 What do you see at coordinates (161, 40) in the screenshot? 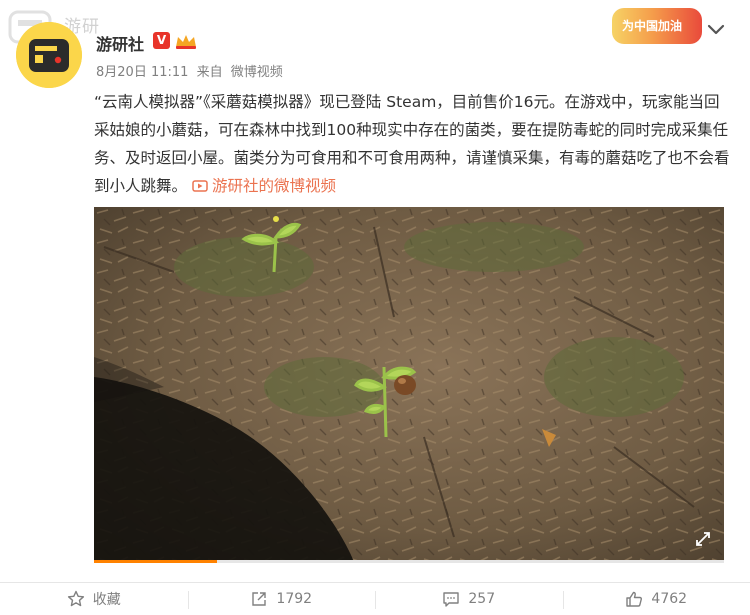
I see `verified-badge: V` at bounding box center [161, 40].